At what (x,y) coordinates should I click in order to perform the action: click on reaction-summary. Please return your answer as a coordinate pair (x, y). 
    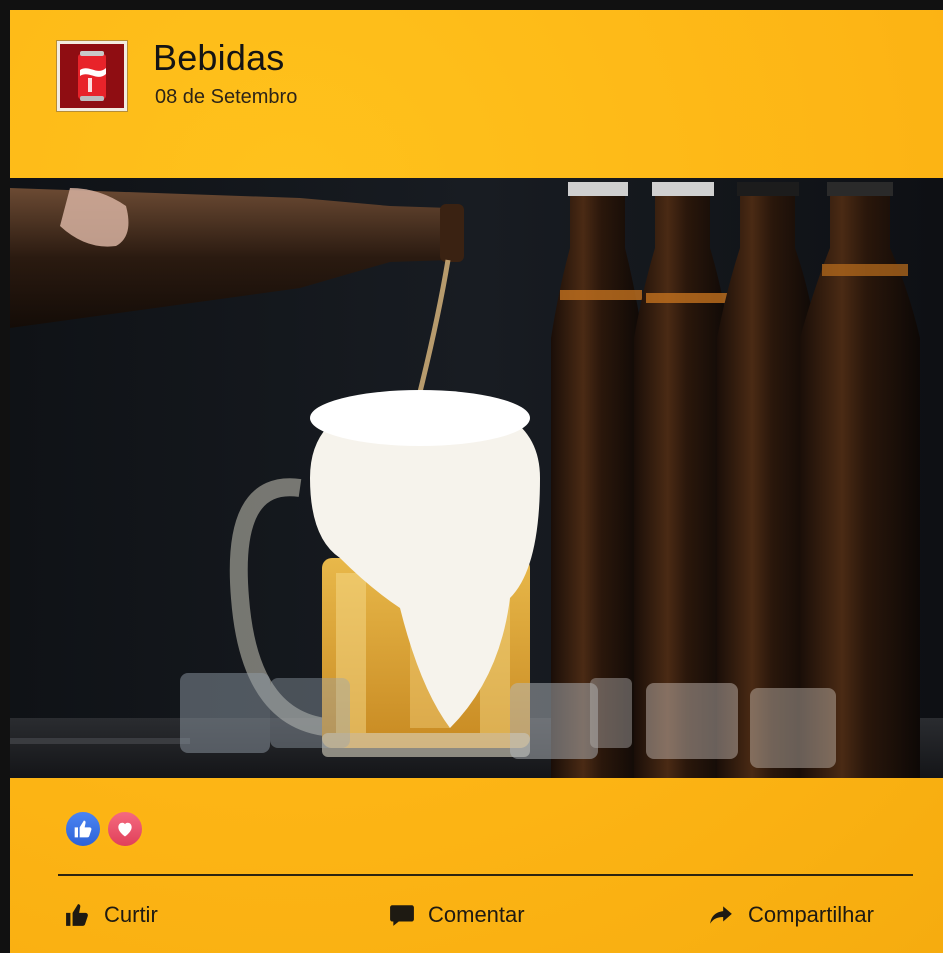
    Looking at the image, I should click on (109, 829).